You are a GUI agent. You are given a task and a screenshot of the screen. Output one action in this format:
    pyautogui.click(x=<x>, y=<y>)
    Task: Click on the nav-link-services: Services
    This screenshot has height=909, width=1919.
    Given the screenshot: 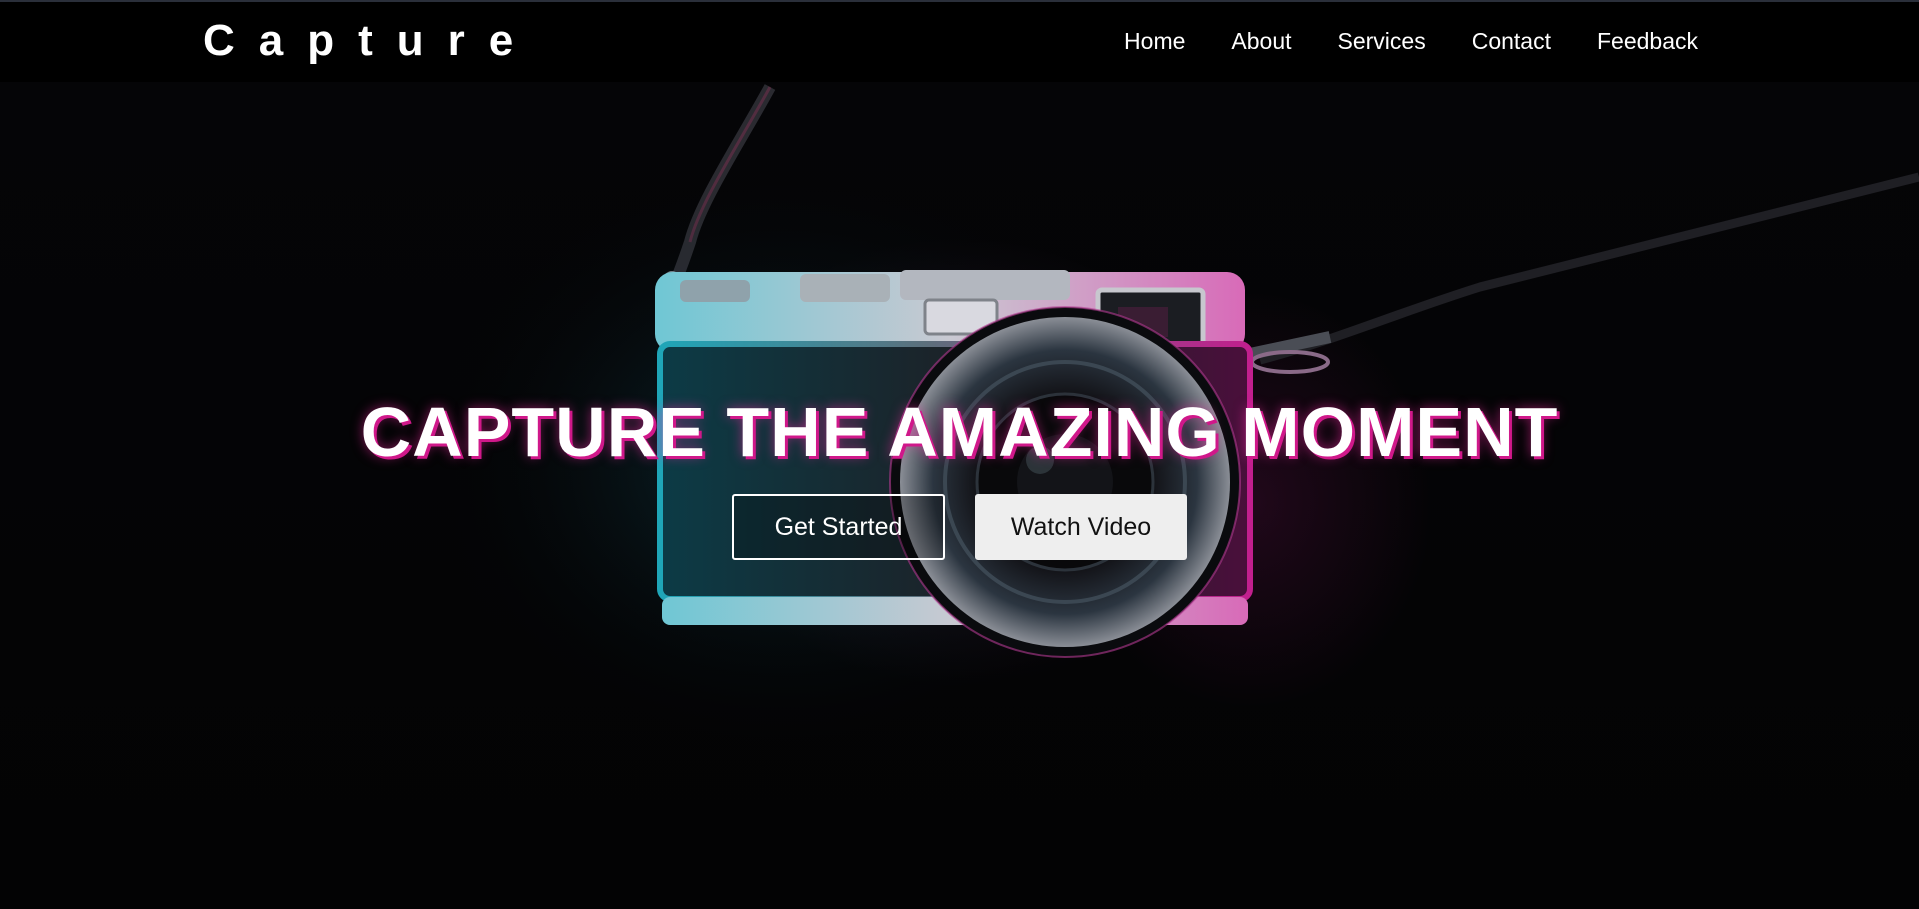 What is the action you would take?
    pyautogui.click(x=1382, y=41)
    